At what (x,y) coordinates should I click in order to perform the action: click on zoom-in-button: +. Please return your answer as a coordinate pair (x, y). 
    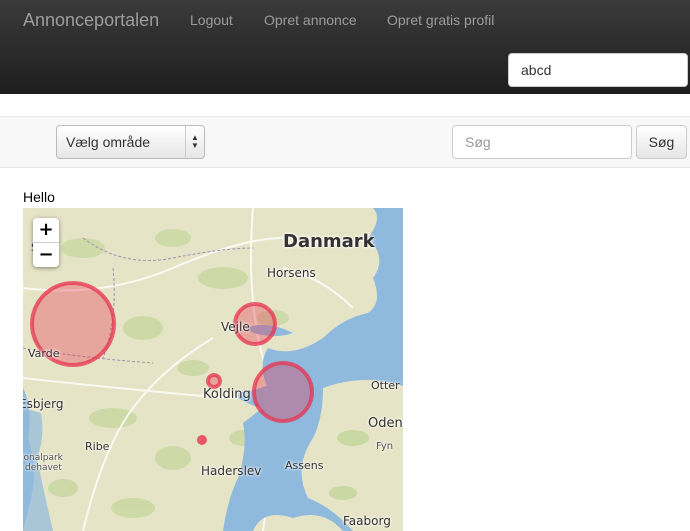
    Looking at the image, I should click on (46, 230).